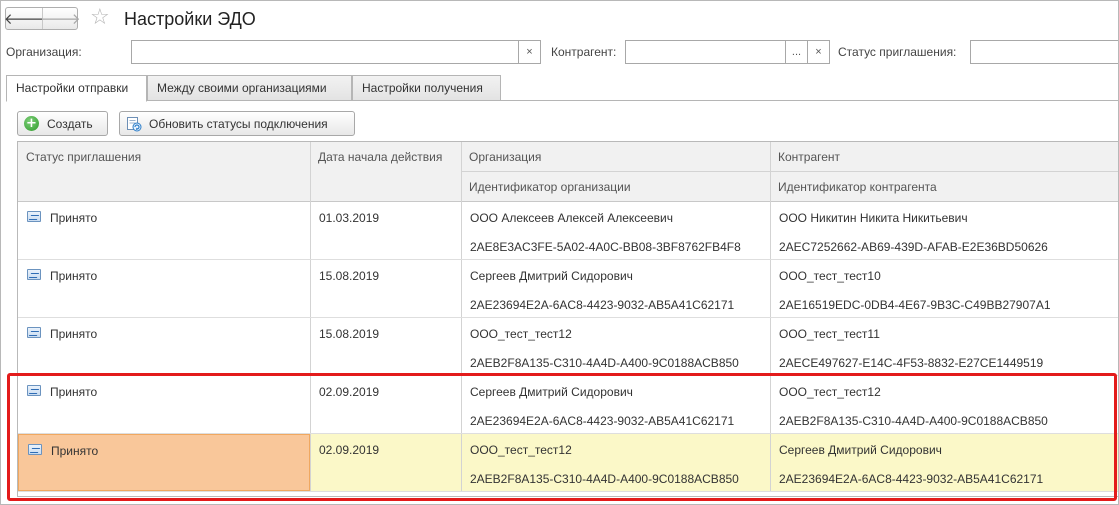 Image resolution: width=1119 pixels, height=505 pixels. Describe the element at coordinates (100, 18) in the screenshot. I see `favorite-star-icon: ☆` at that location.